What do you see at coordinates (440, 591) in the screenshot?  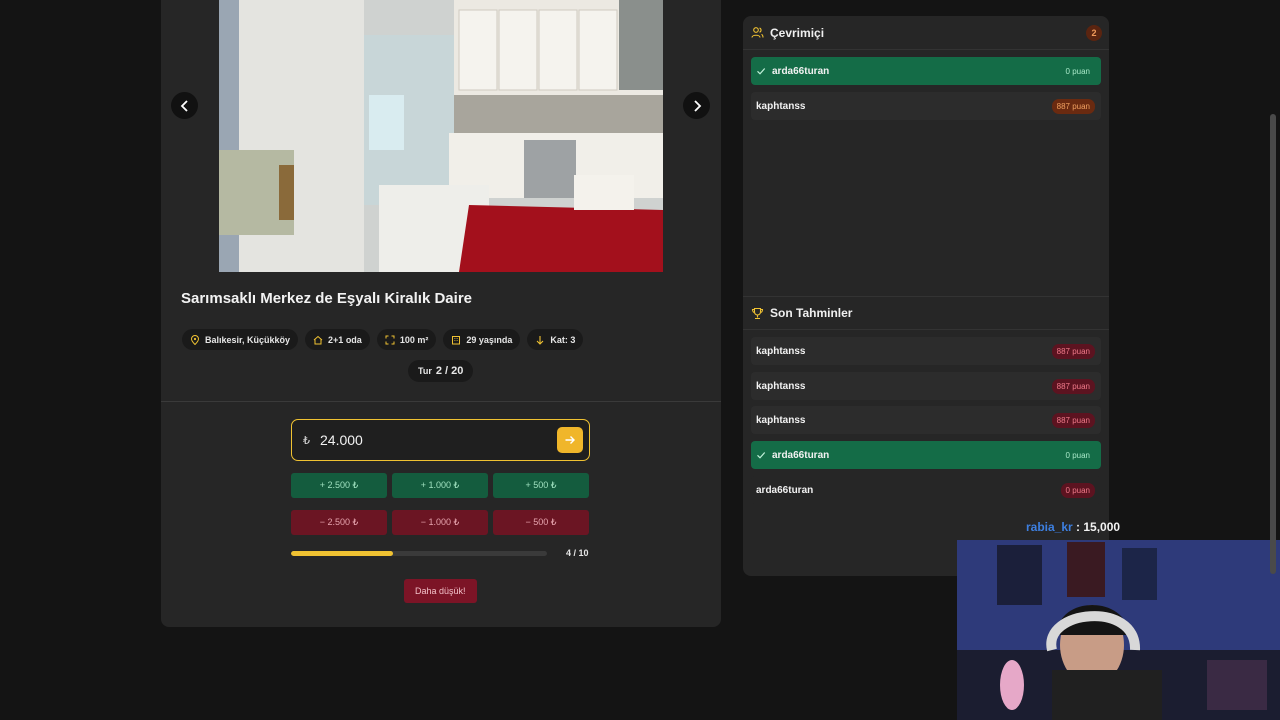 I see `hint-badge: Daha düşük!` at bounding box center [440, 591].